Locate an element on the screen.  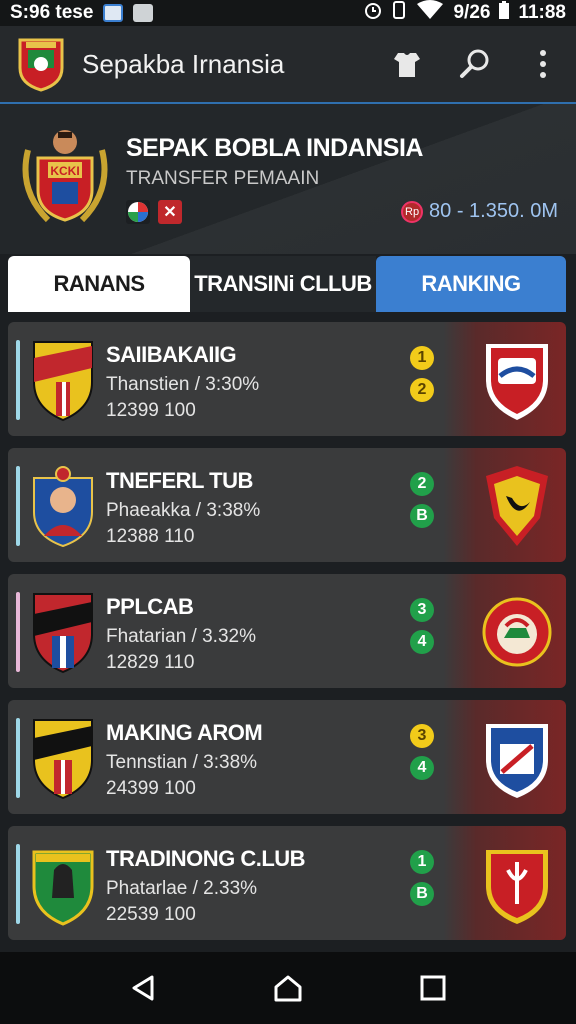
share-chip-icon is located at coordinates (138, 212).